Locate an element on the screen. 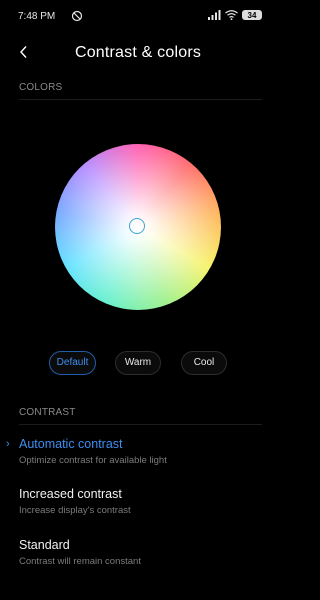  status-bar: 7:48 PM 34 is located at coordinates (138, 17).